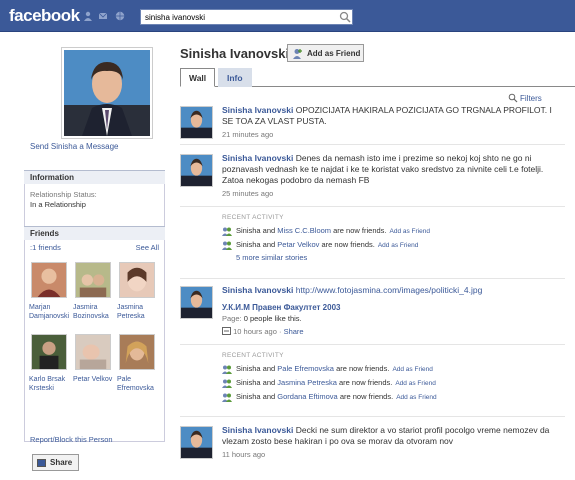 The height and width of the screenshot is (480, 575). I want to click on friend-tile: Karlo Brsak Krsteski, so click(49, 363).